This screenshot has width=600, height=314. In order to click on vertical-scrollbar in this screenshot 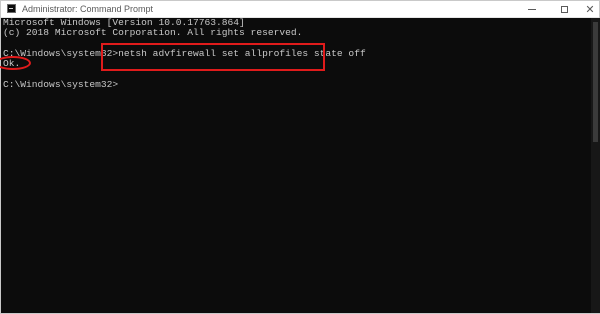, I will do `click(595, 165)`.